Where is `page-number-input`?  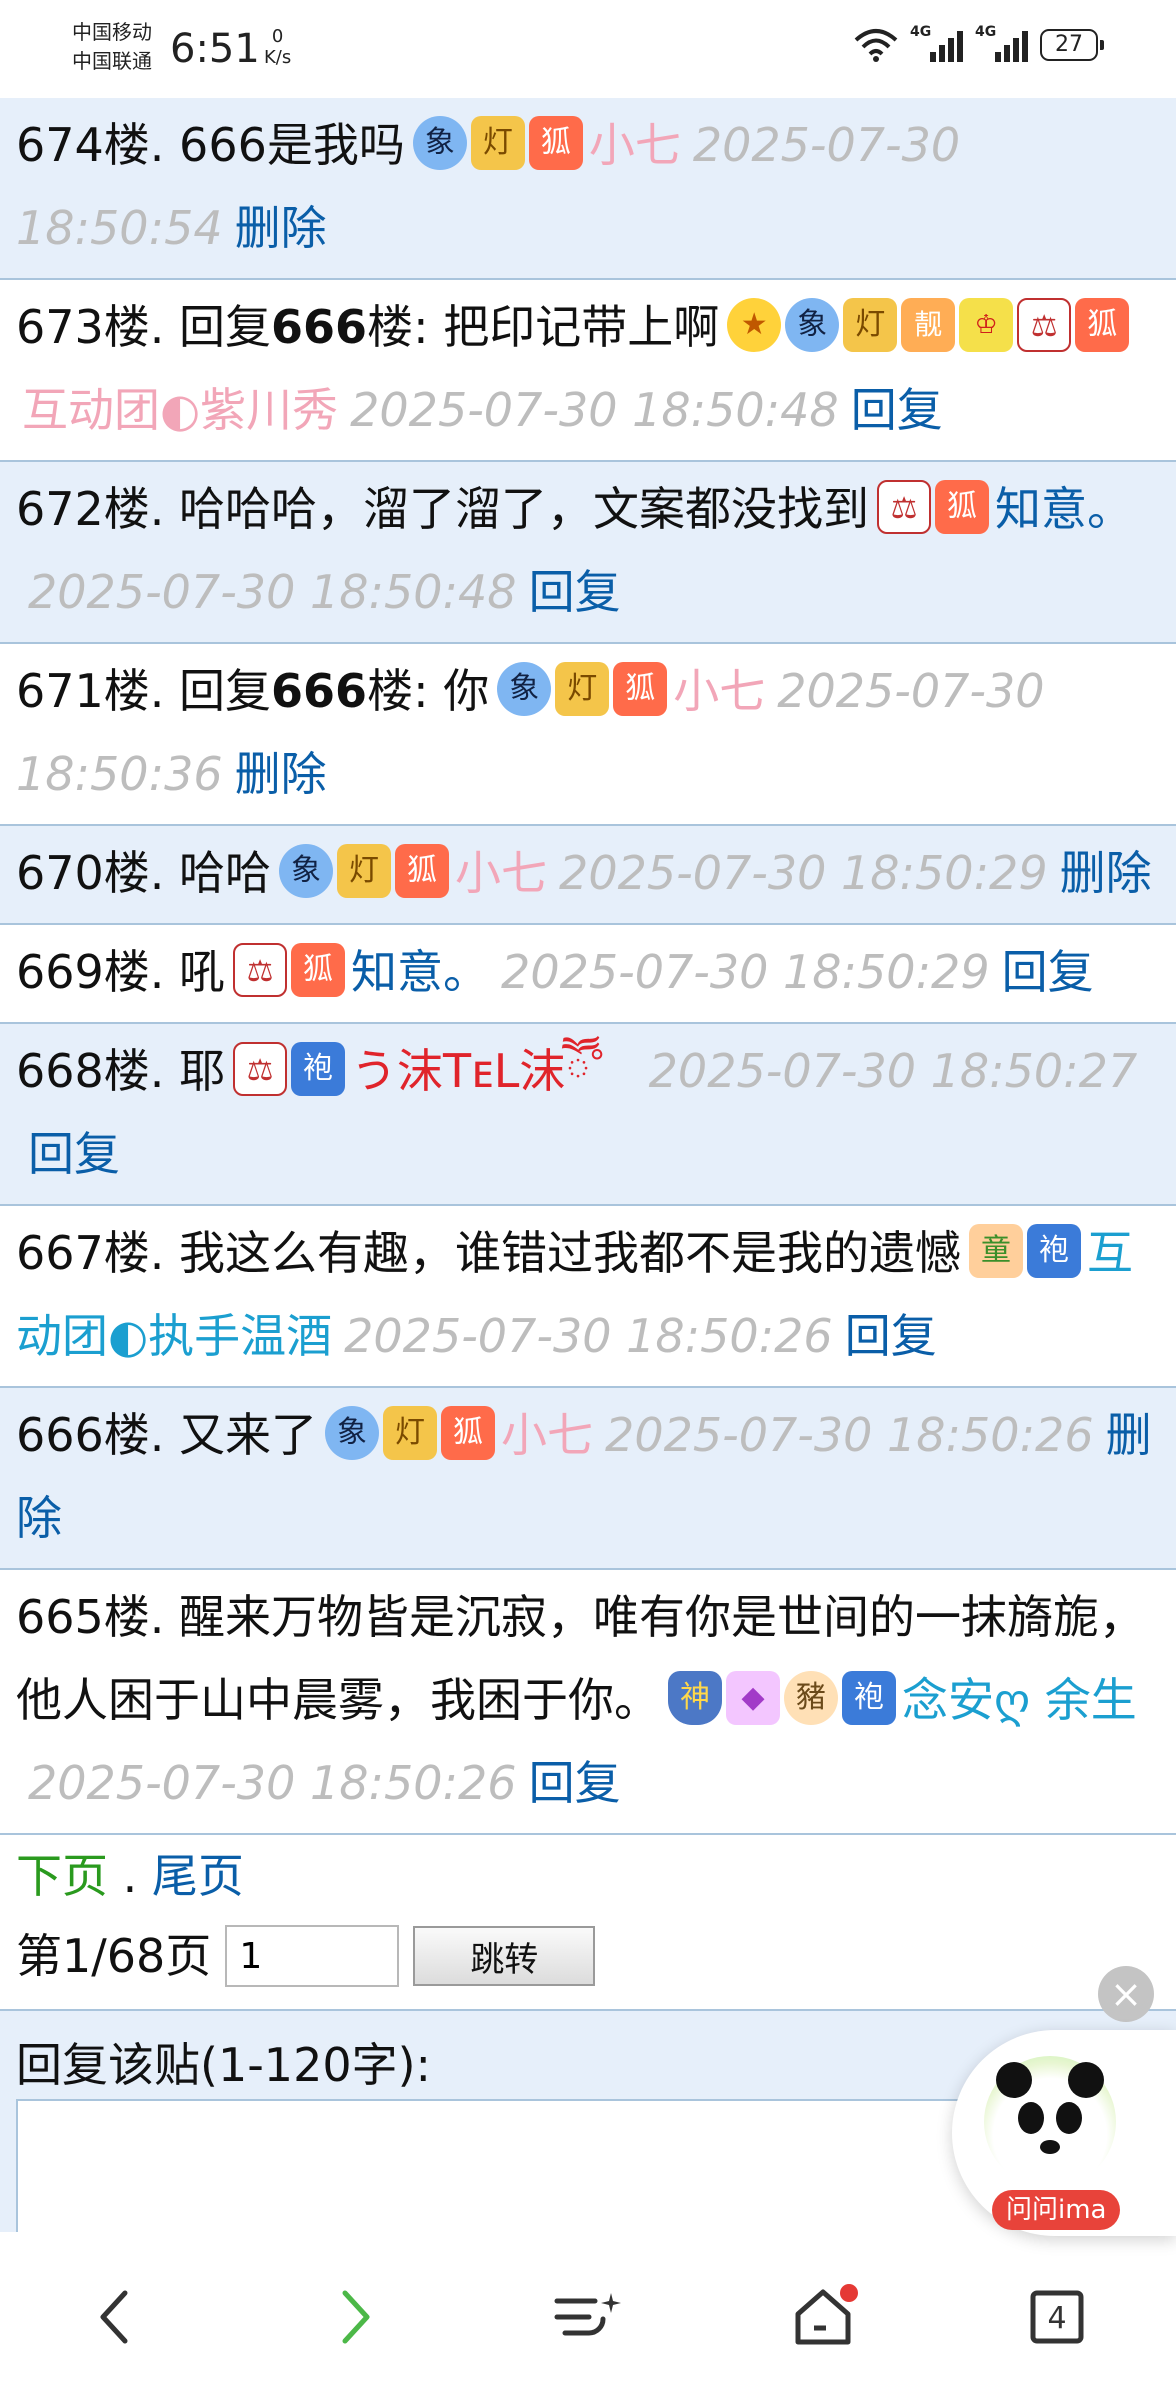
page-number-input is located at coordinates (312, 1956).